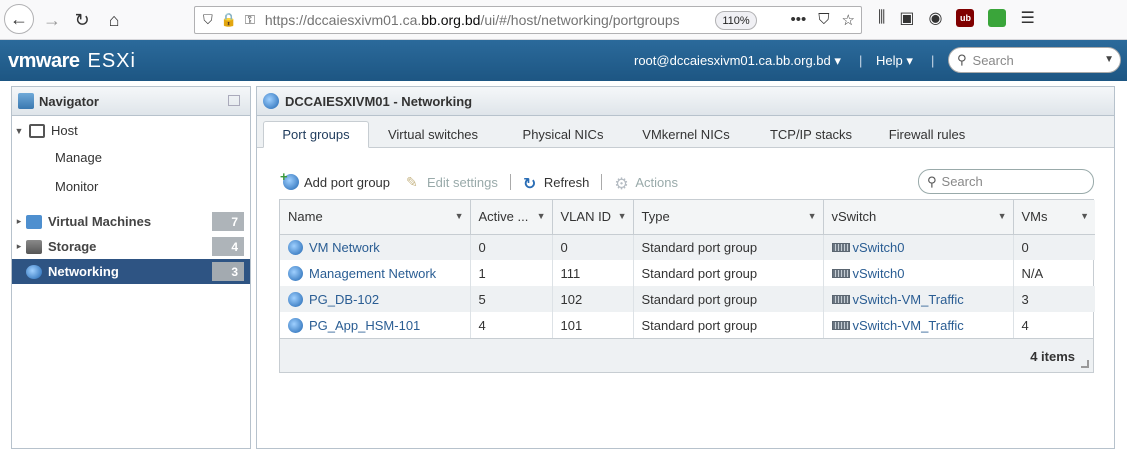 The height and width of the screenshot is (449, 1127). I want to click on key-icon: ⚿, so click(250, 20).